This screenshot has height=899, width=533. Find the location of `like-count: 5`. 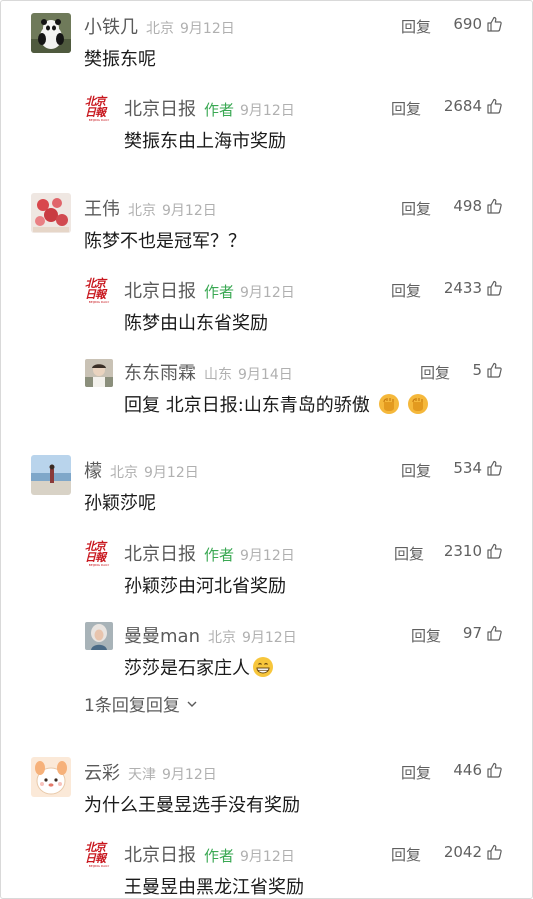

like-count: 5 is located at coordinates (477, 370).